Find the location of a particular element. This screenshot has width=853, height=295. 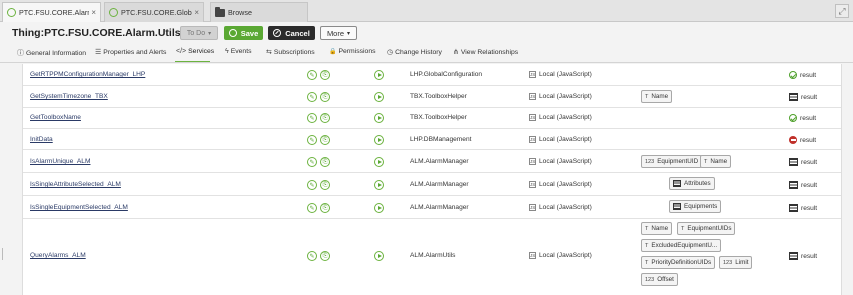

save-button: Save is located at coordinates (243, 33).